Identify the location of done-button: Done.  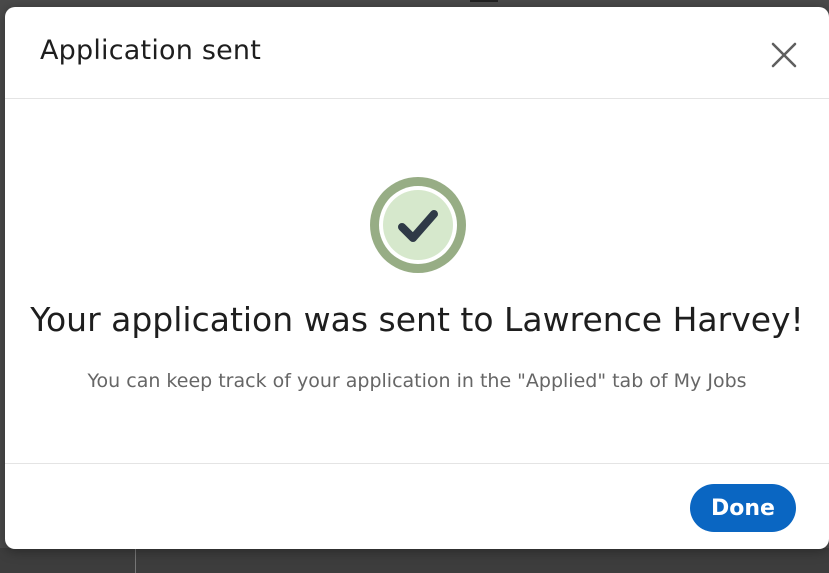
(743, 508).